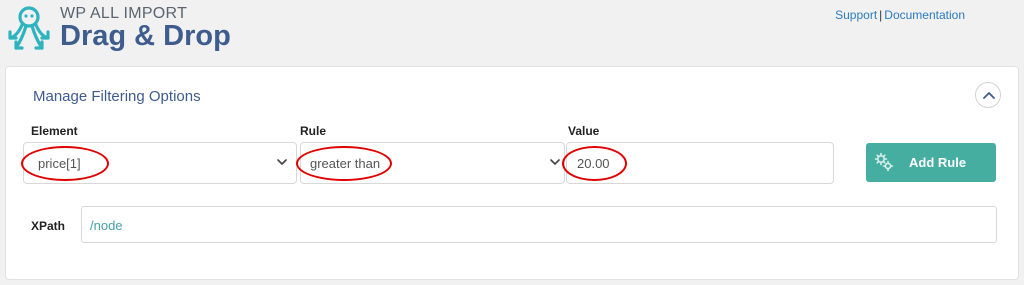 Image resolution: width=1024 pixels, height=285 pixels. I want to click on documentation-link: Documentation, so click(924, 15).